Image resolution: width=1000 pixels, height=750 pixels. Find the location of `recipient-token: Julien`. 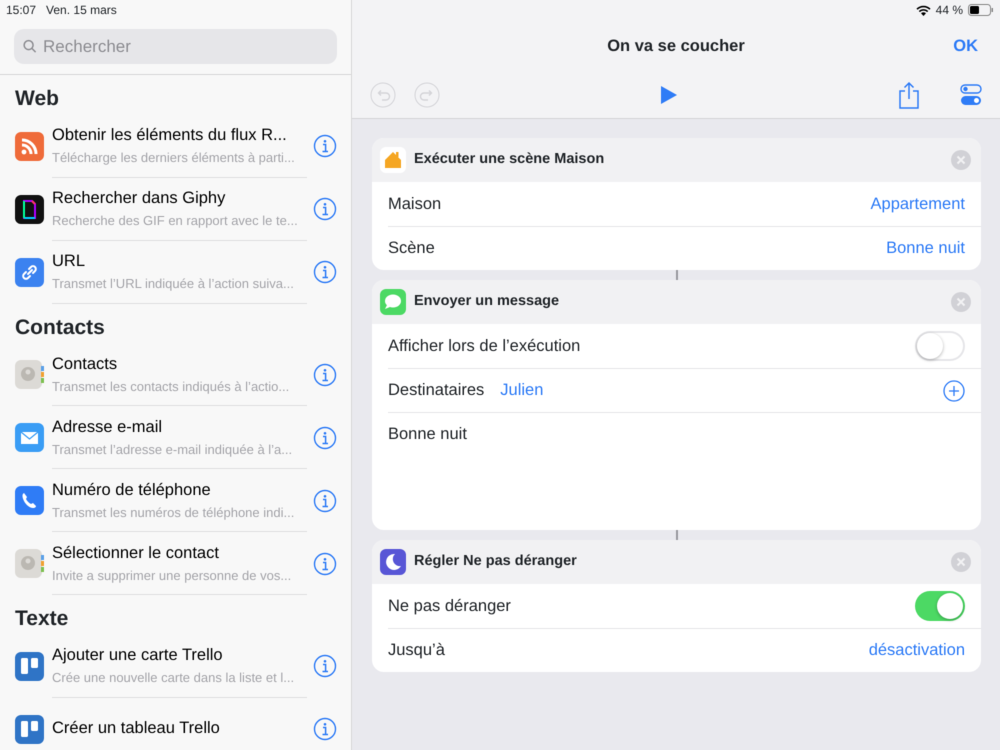

recipient-token: Julien is located at coordinates (522, 390).